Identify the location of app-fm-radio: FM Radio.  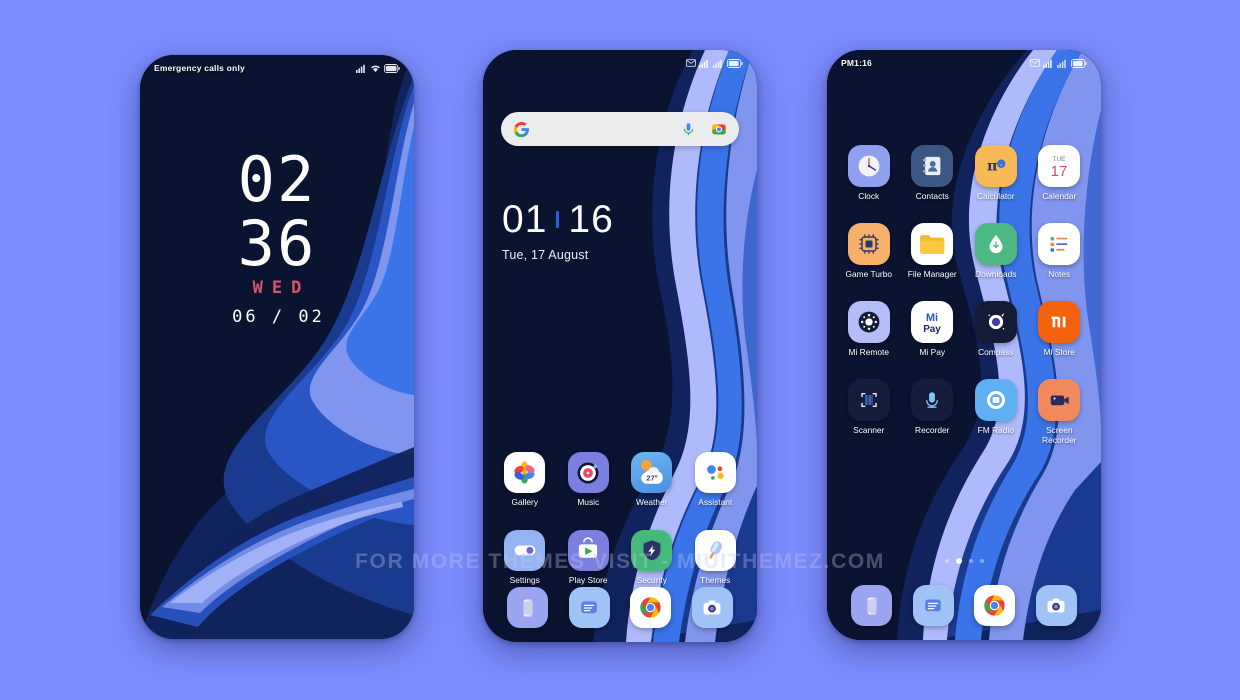
(996, 412).